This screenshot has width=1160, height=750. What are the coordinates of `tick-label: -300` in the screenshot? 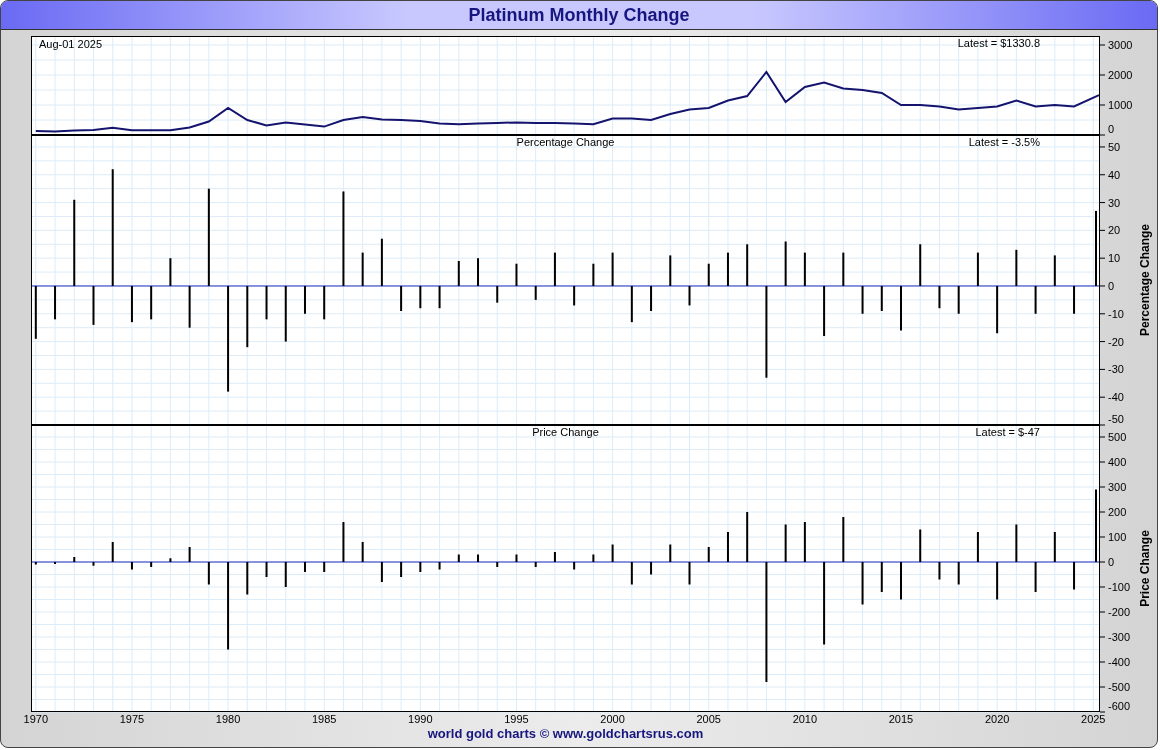 It's located at (1119, 637).